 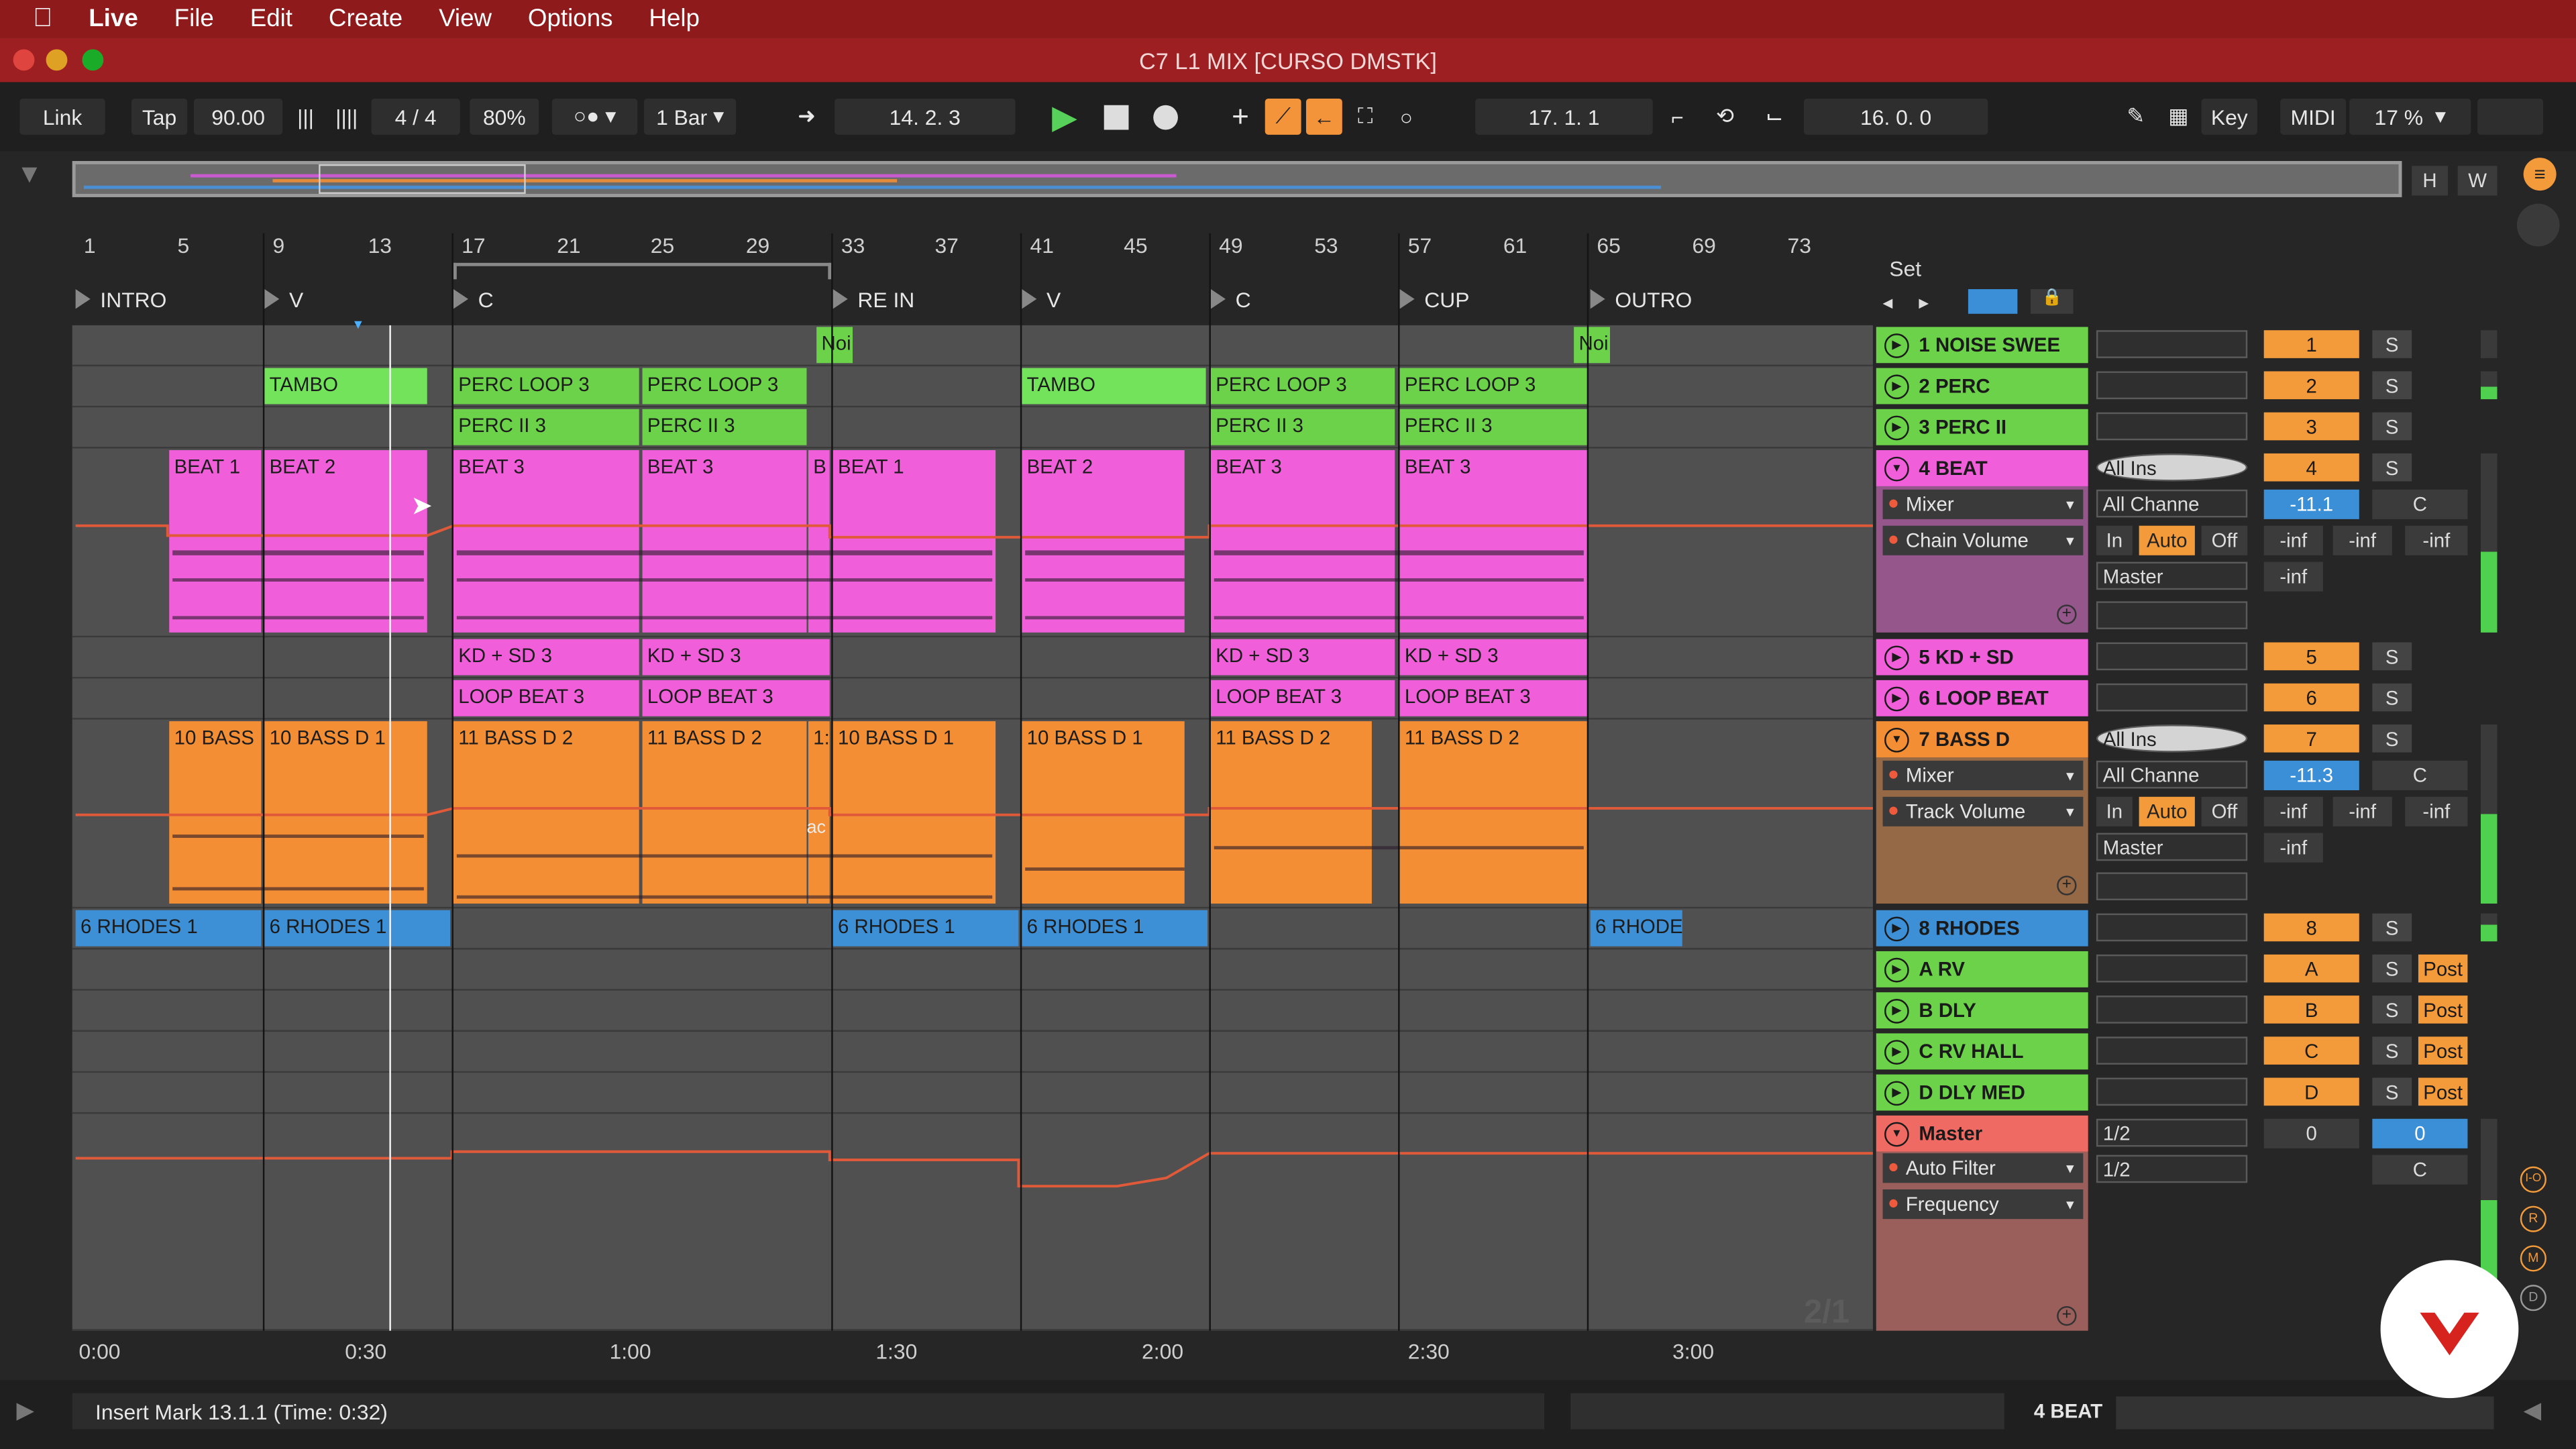 I want to click on track-header-rhodes: ▶ 8 RHODES, so click(x=1982, y=928).